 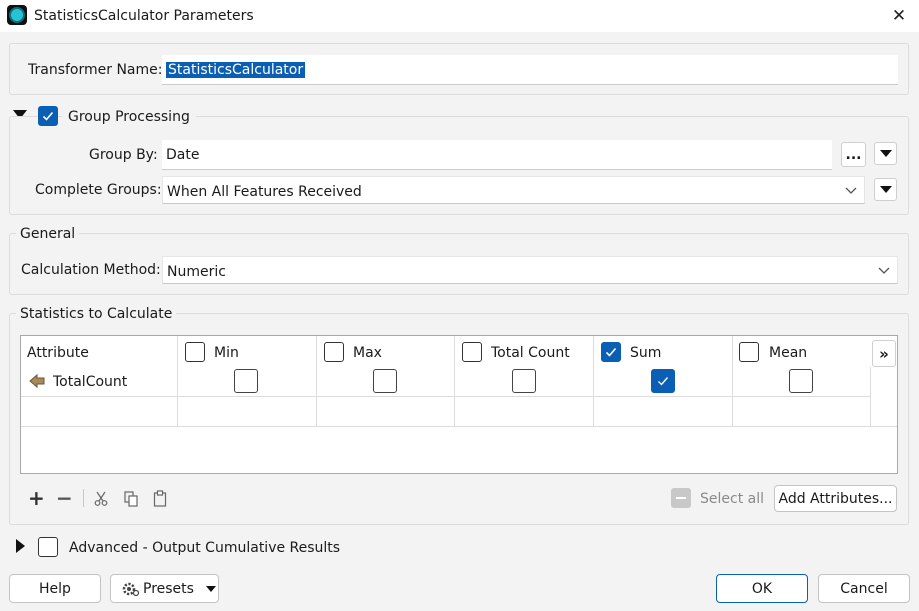 I want to click on transformer-name-value: StatisticsCalculator, so click(x=236, y=70).